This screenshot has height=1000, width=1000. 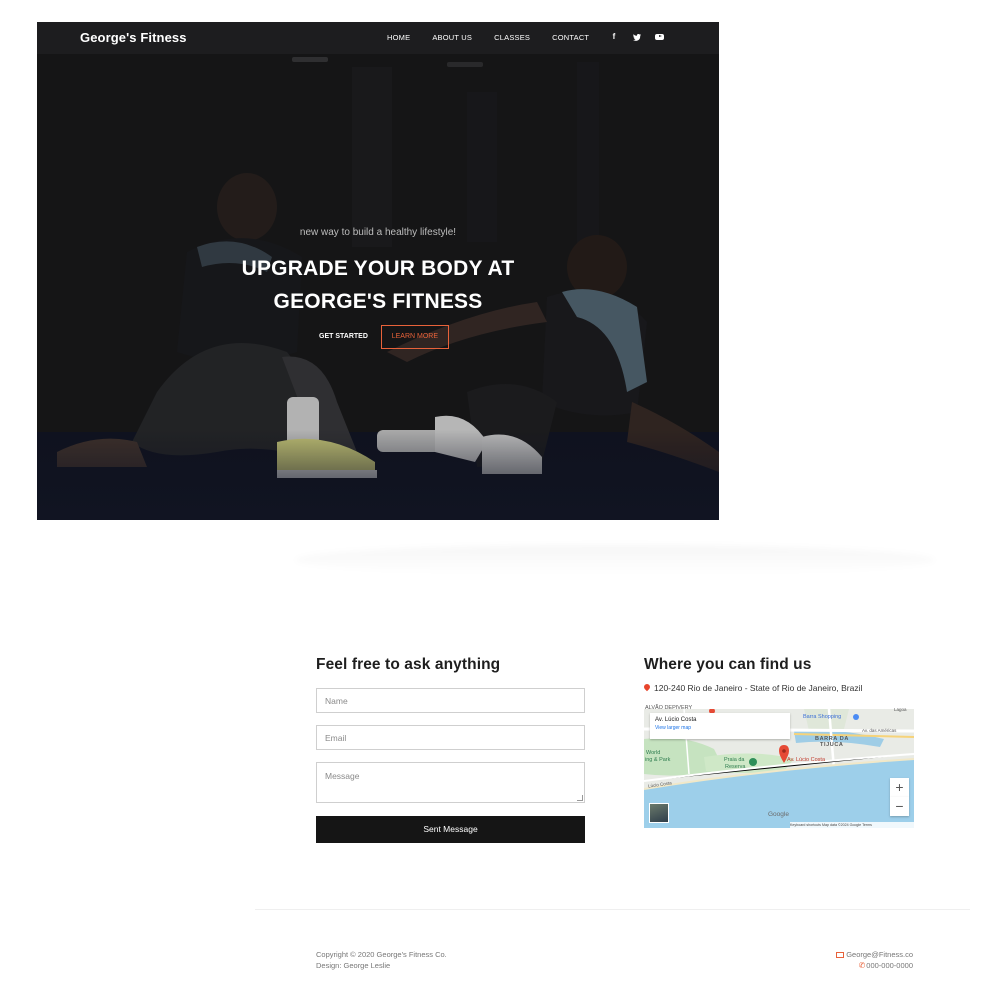 I want to click on nav-link-classes: CLASSES, so click(x=512, y=37).